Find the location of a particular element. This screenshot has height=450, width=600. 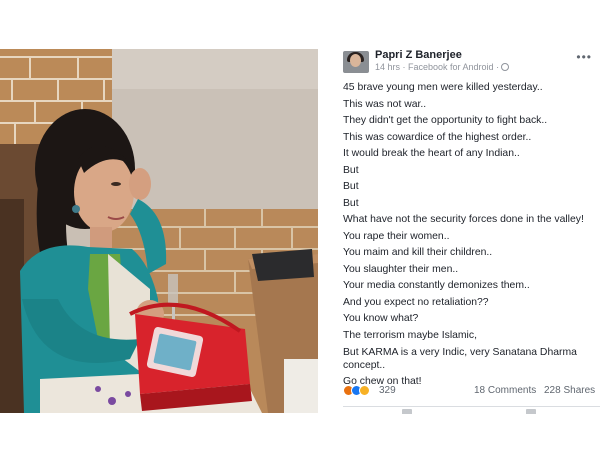

comments-count-link: 18 Comments is located at coordinates (505, 390).